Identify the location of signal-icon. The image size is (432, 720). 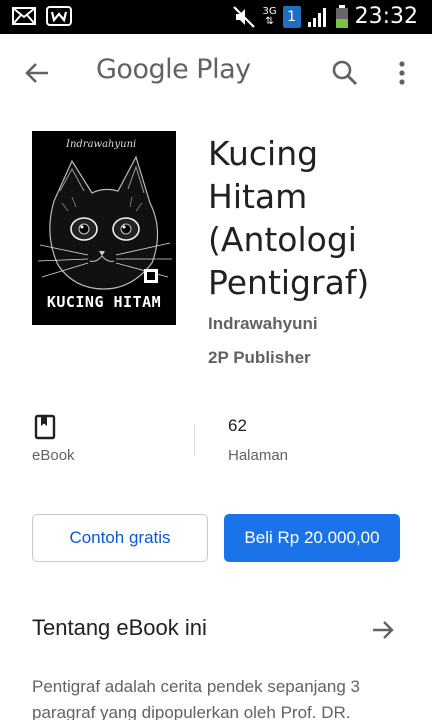
(316, 17).